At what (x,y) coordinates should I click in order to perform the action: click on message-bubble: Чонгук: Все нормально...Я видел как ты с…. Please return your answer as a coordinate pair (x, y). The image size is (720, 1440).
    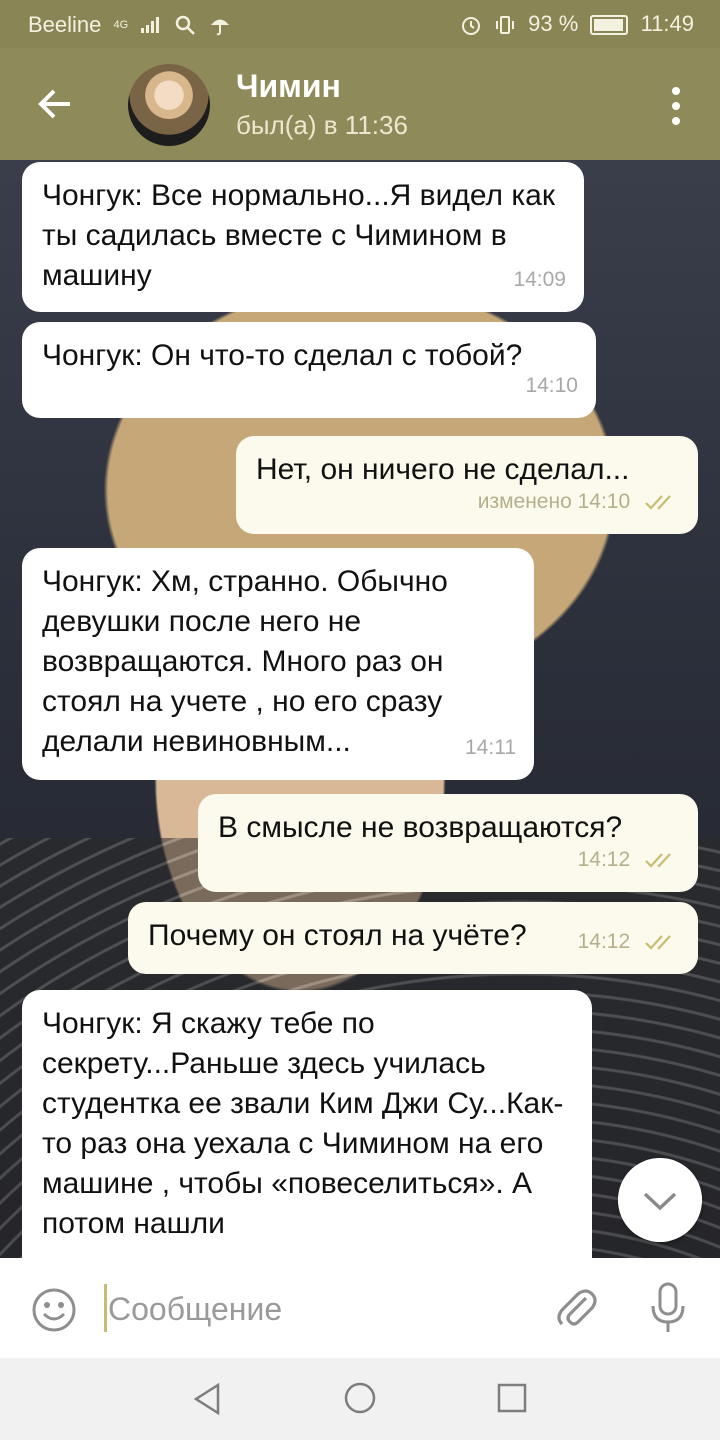
    Looking at the image, I should click on (303, 237).